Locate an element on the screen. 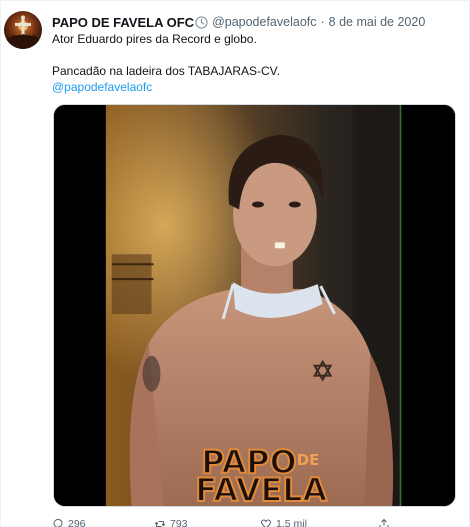 This screenshot has height=527, width=470. display-name: PAPO DE FAVELA OFC is located at coordinates (123, 22).